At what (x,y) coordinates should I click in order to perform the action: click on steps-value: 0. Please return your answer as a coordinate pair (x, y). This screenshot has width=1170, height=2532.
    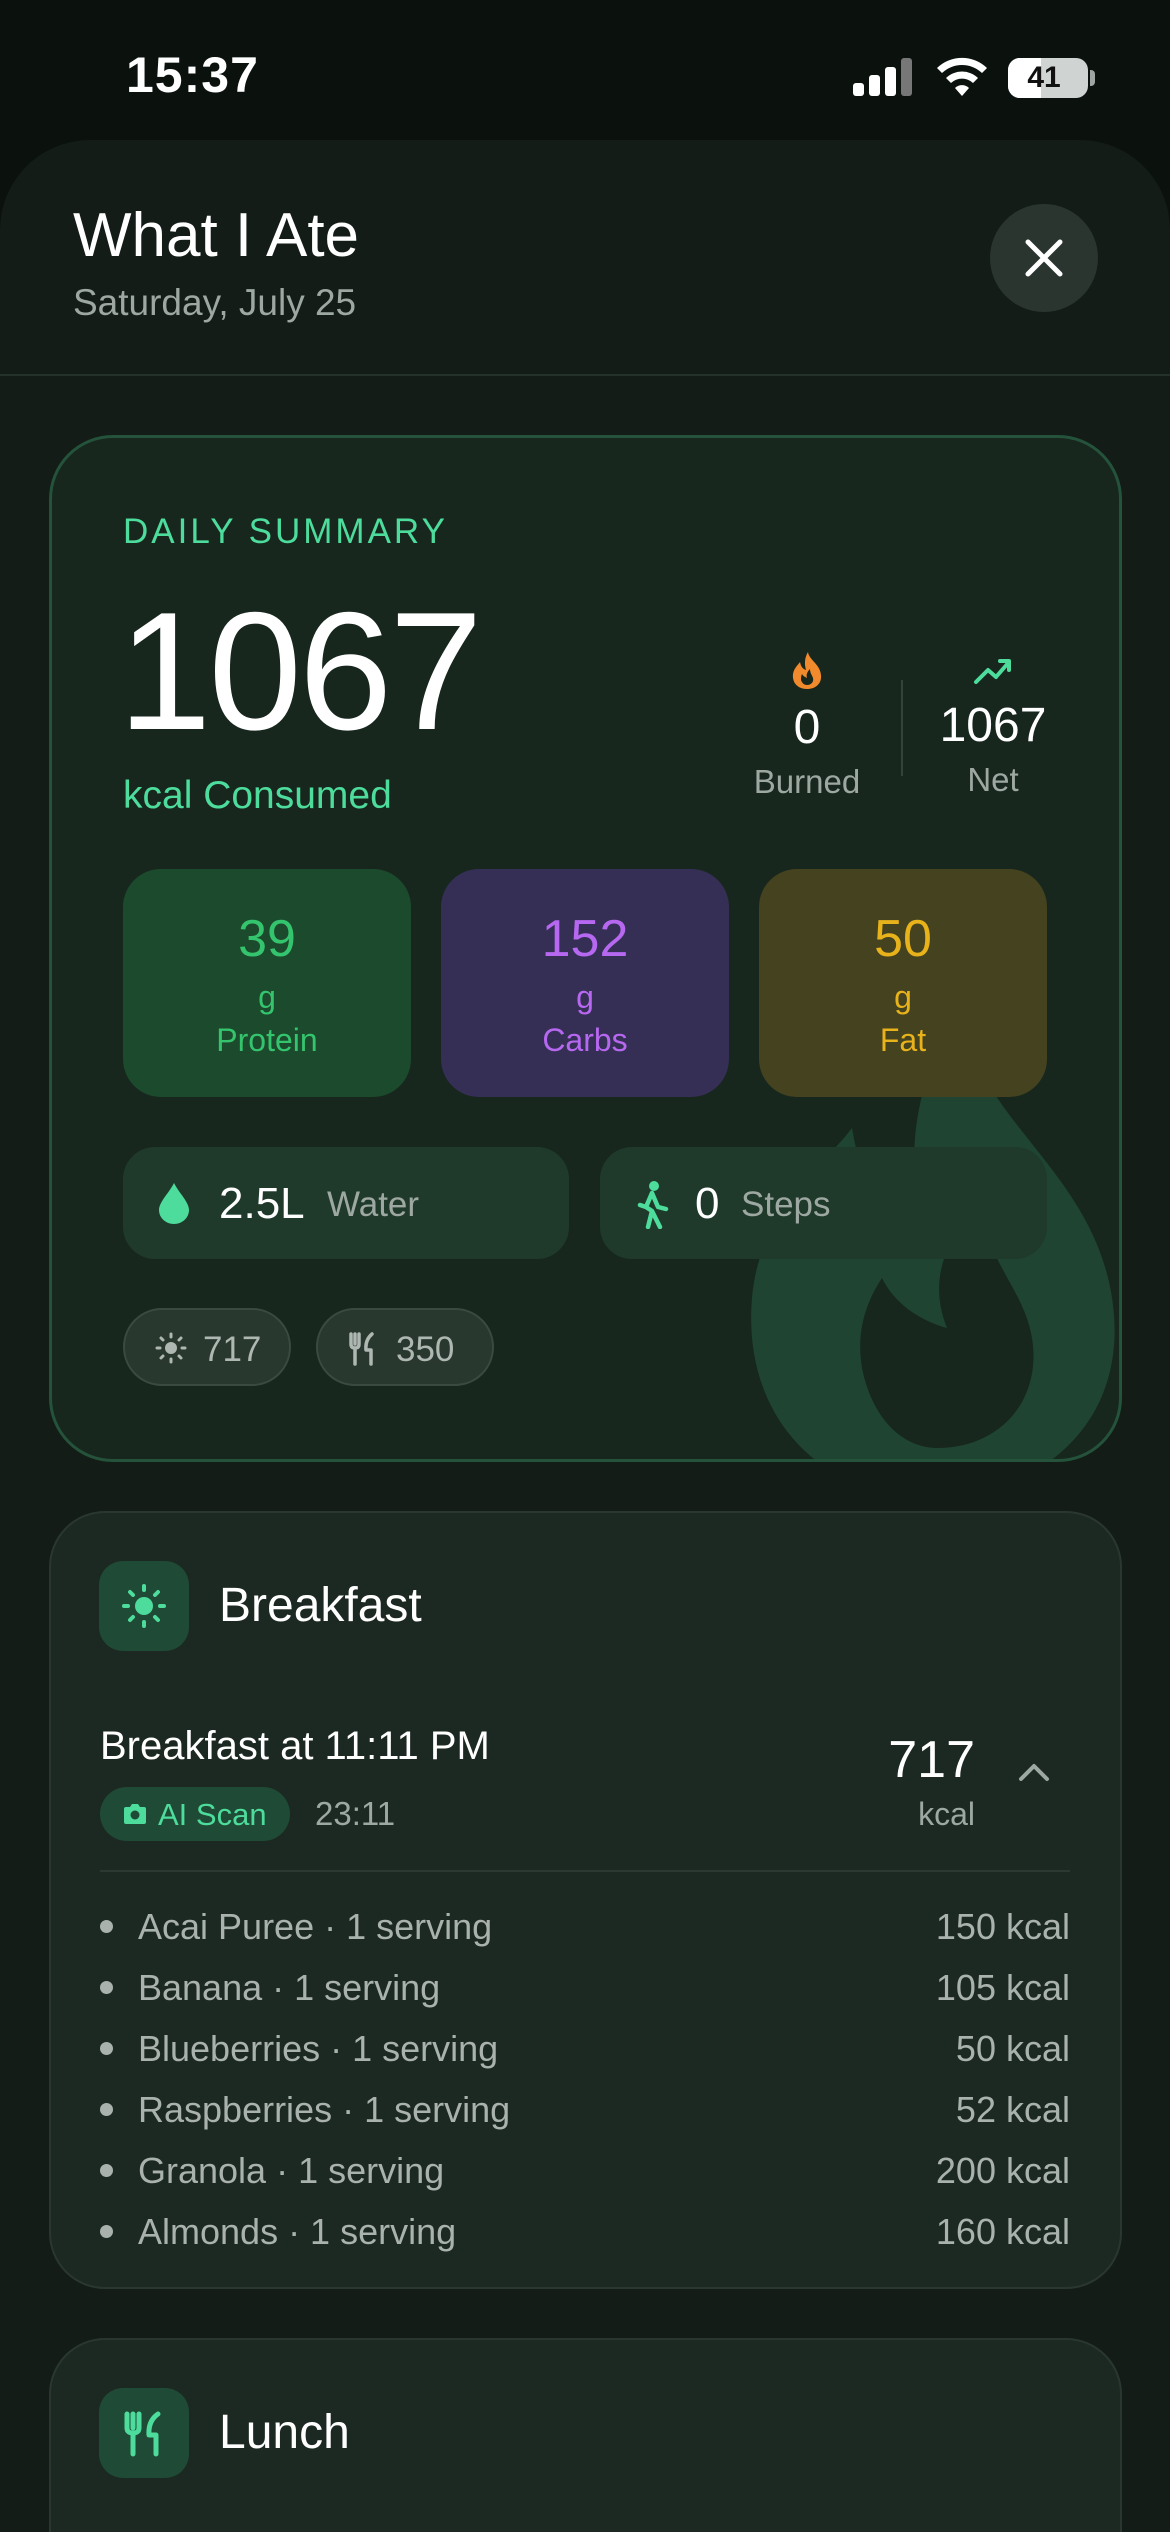
    Looking at the image, I should click on (707, 1203).